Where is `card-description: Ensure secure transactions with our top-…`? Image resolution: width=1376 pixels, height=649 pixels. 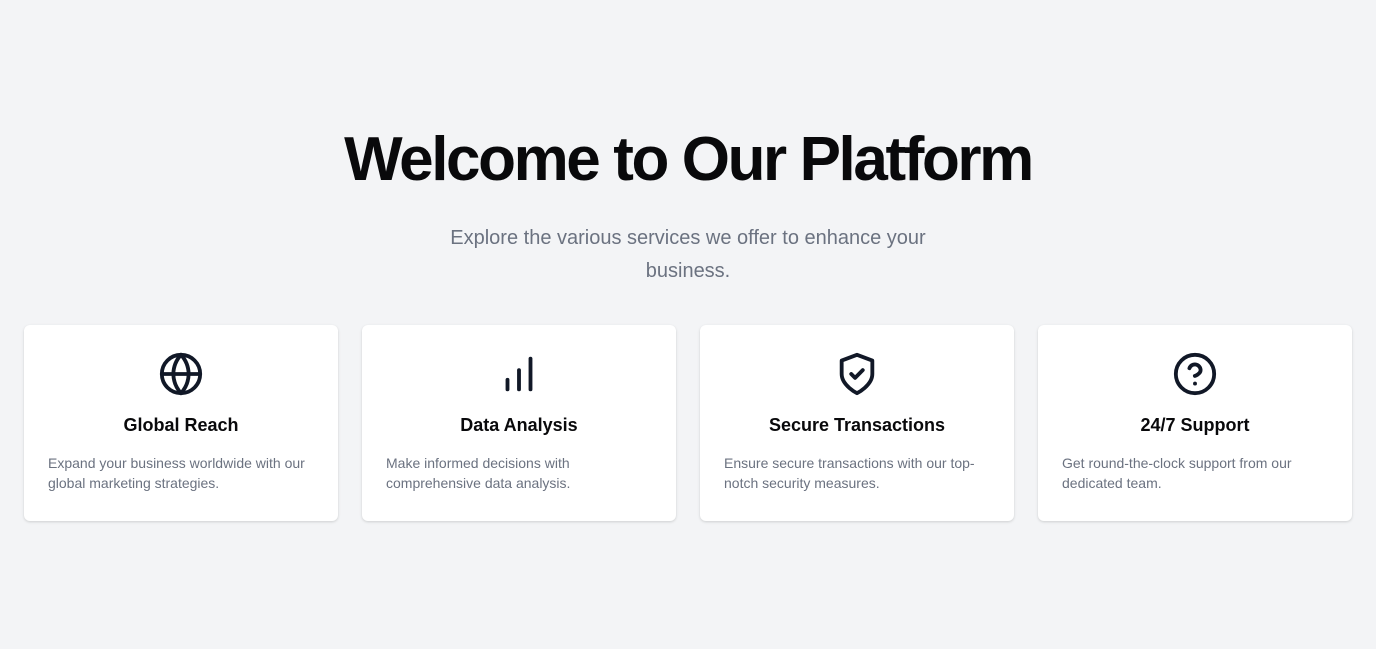
card-description: Ensure secure transactions with our top-… is located at coordinates (849, 473).